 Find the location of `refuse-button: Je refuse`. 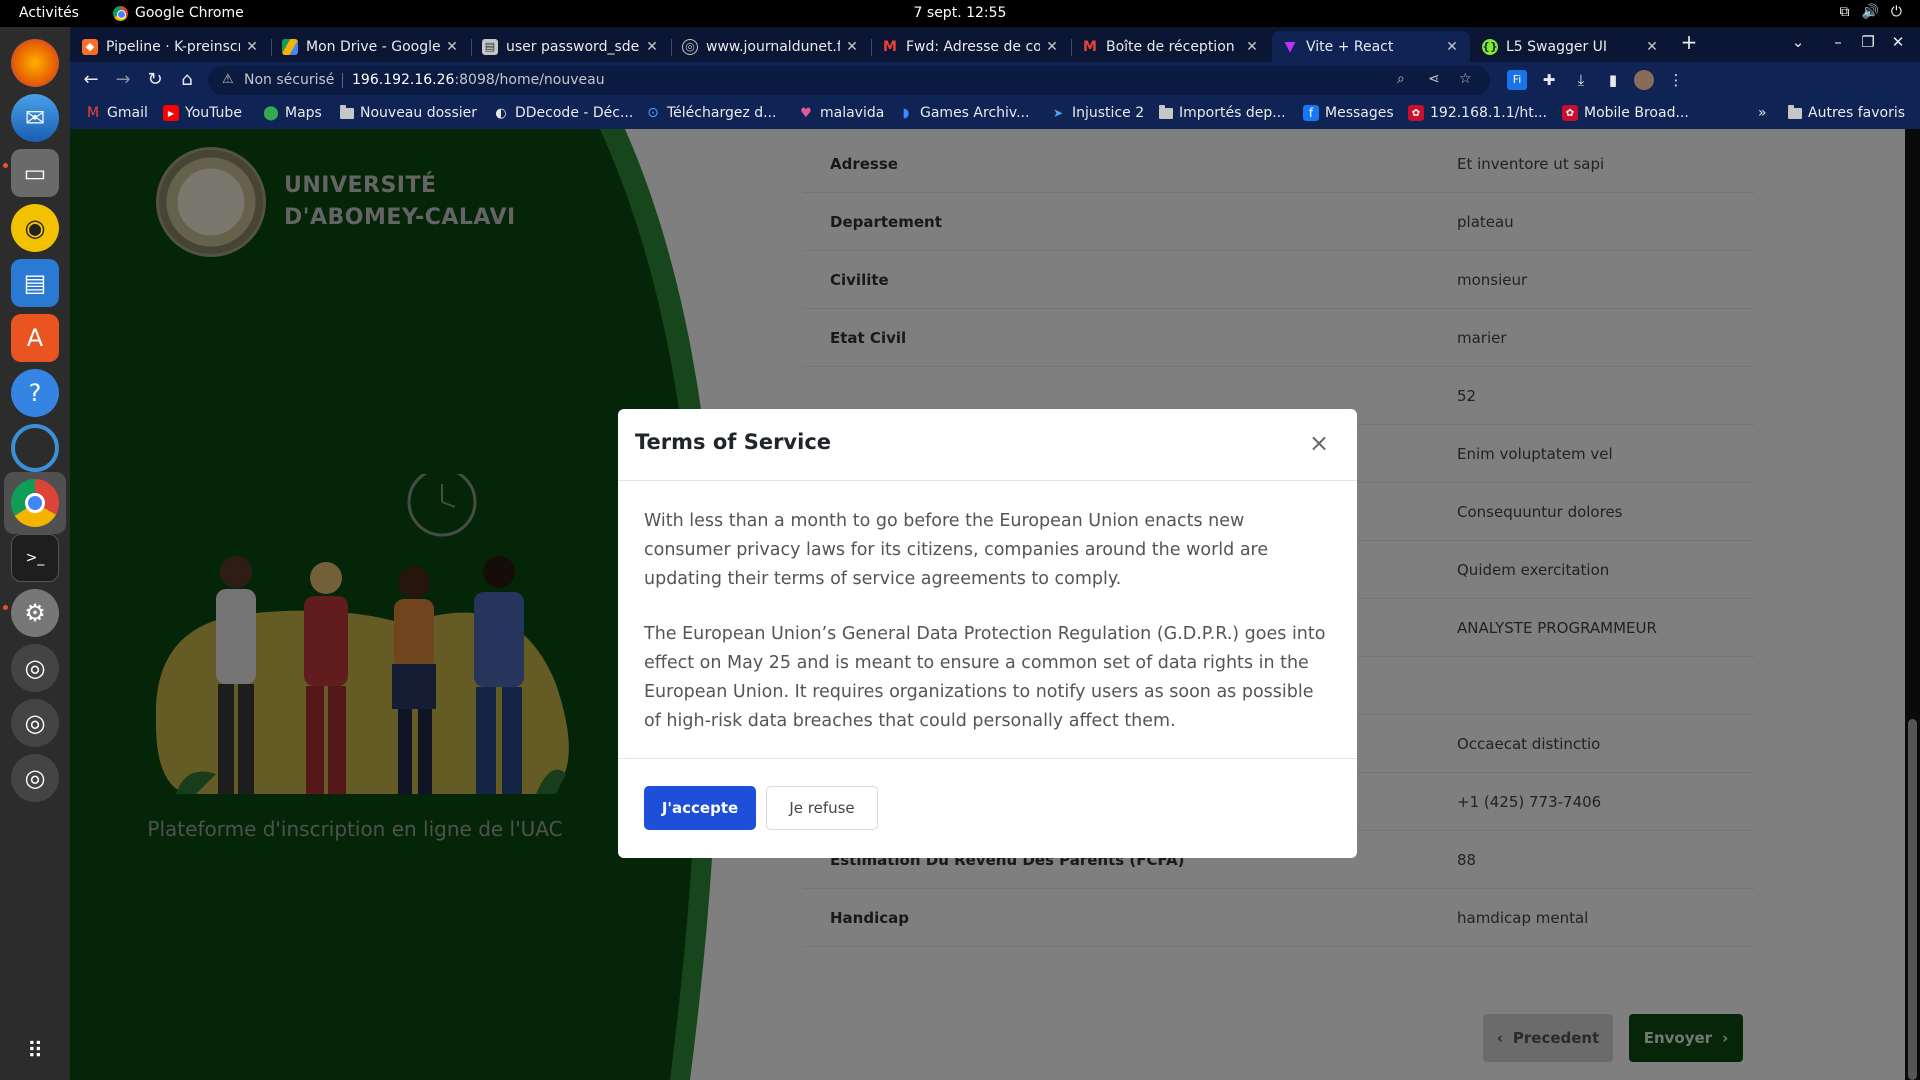

refuse-button: Je refuse is located at coordinates (822, 808).